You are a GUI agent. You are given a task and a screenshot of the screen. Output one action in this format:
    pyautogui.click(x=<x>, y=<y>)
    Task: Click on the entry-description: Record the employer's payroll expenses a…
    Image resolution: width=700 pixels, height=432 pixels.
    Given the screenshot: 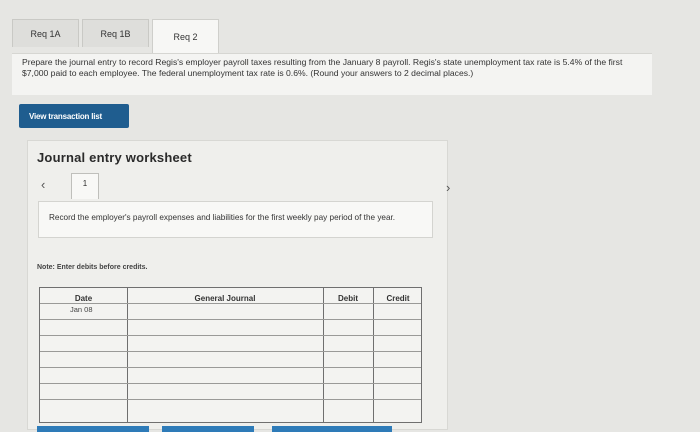 What is the action you would take?
    pyautogui.click(x=235, y=219)
    